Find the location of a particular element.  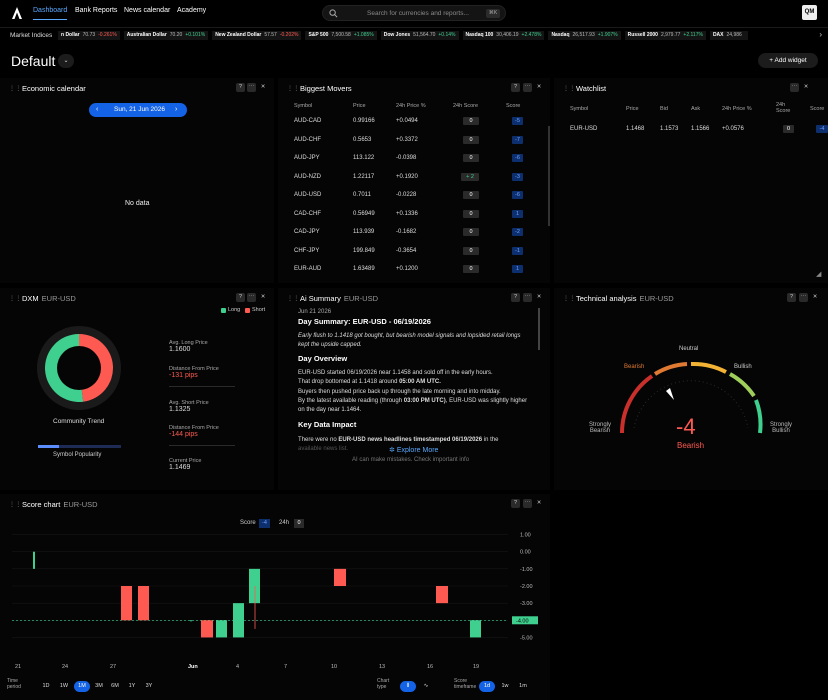

gauge-label-bearish: Bearish is located at coordinates (634, 367).